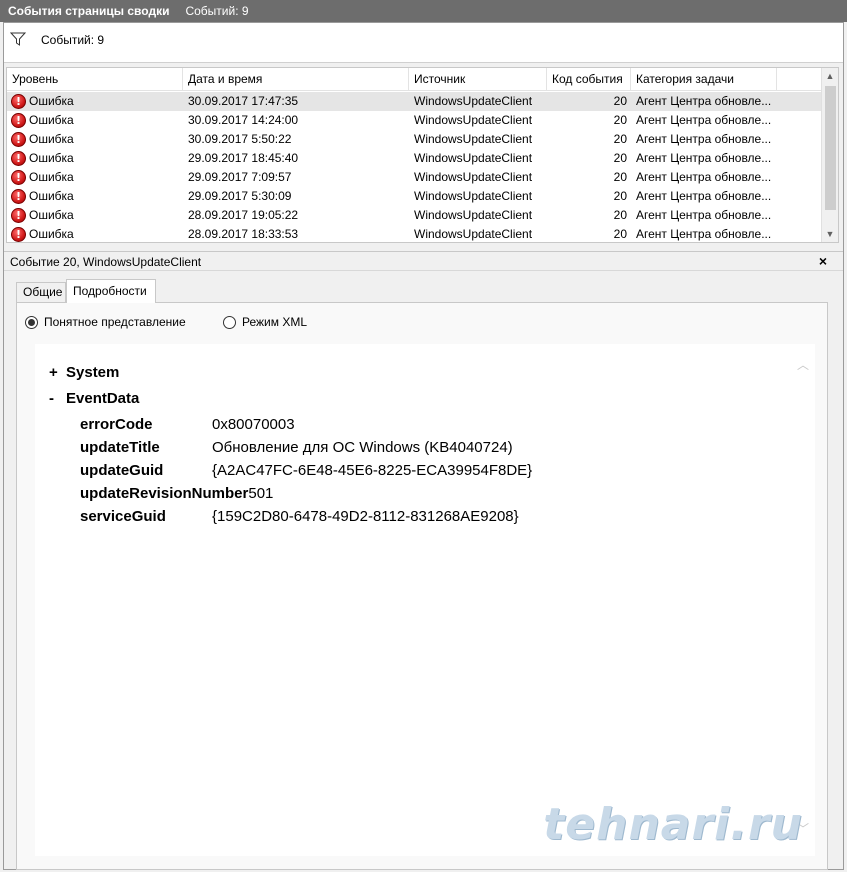  What do you see at coordinates (830, 76) in the screenshot?
I see `scroll-up-arrow-icon: ▲` at bounding box center [830, 76].